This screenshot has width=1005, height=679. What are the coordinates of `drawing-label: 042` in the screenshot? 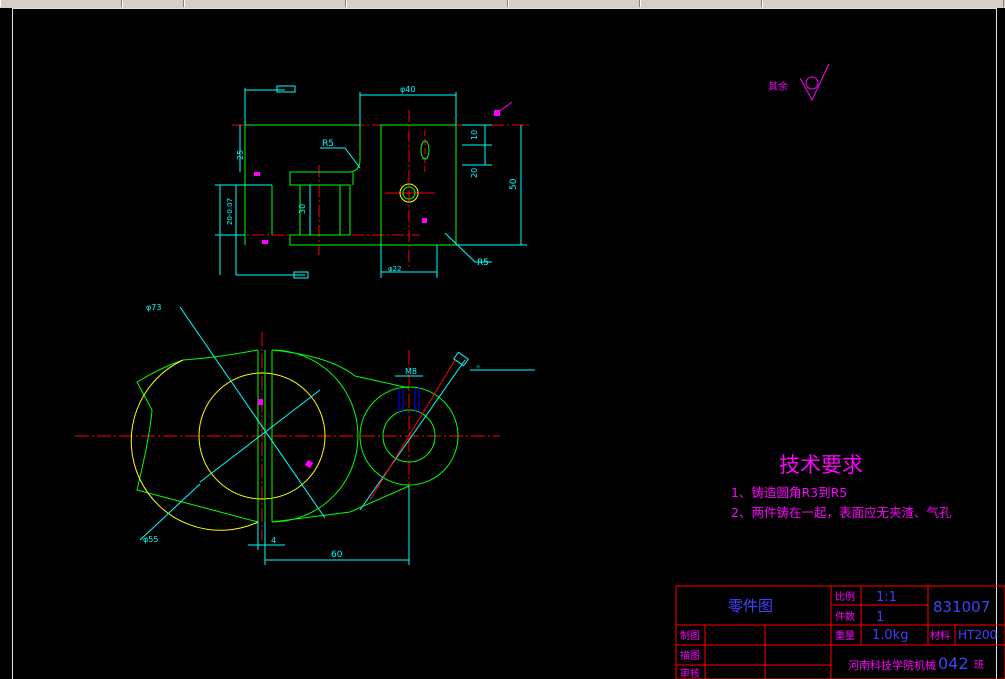 It's located at (953, 663).